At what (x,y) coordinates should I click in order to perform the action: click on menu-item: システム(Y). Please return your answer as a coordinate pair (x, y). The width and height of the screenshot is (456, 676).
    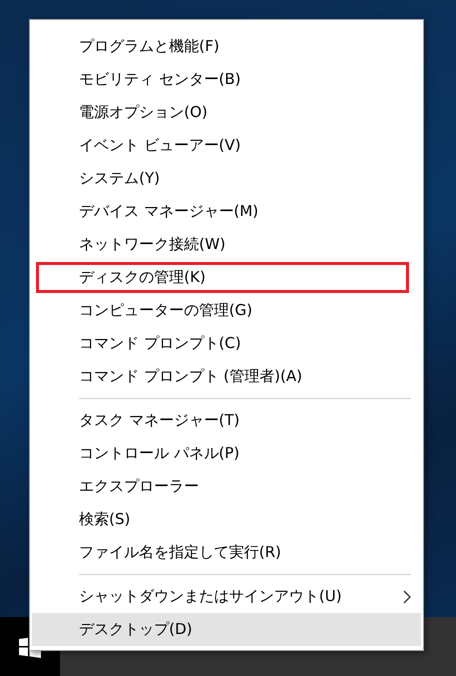
    Looking at the image, I should click on (226, 178).